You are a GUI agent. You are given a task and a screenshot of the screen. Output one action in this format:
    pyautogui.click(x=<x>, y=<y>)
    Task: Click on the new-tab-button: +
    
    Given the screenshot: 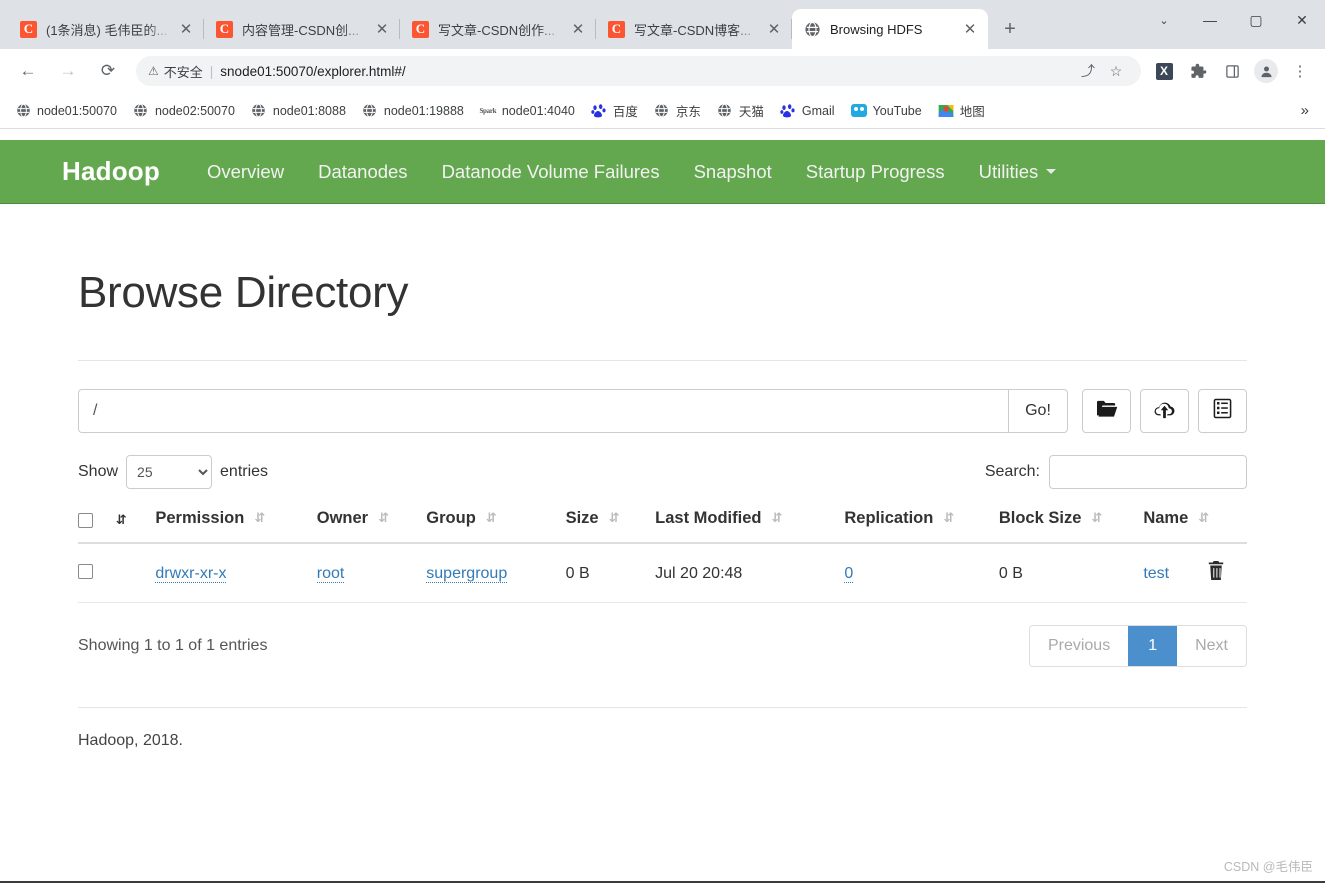 What is the action you would take?
    pyautogui.click(x=1010, y=29)
    